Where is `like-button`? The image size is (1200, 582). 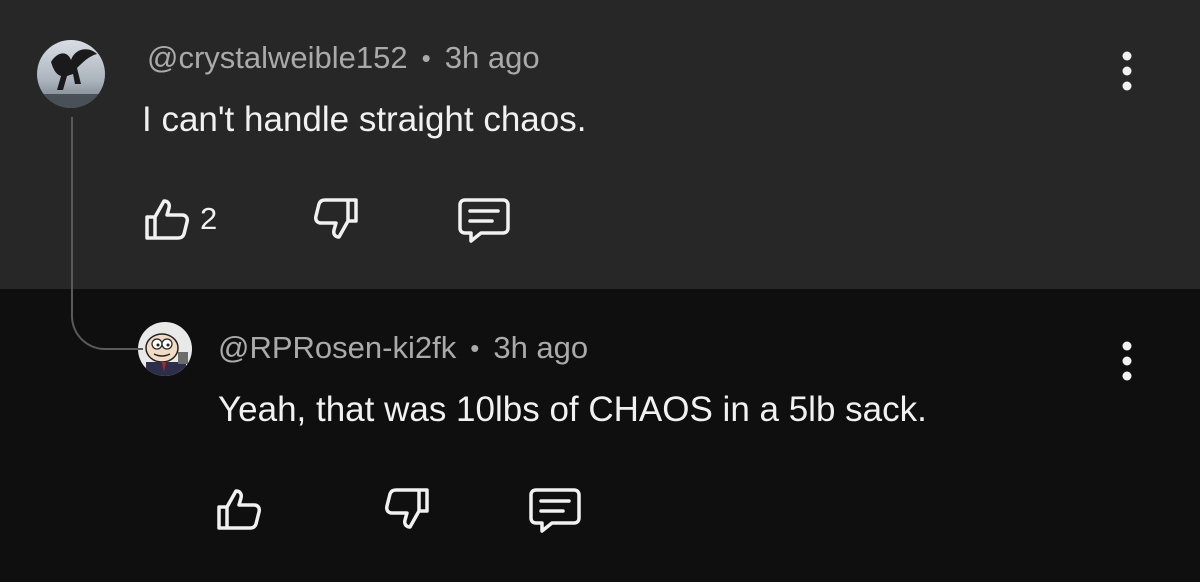
like-button is located at coordinates (244, 509).